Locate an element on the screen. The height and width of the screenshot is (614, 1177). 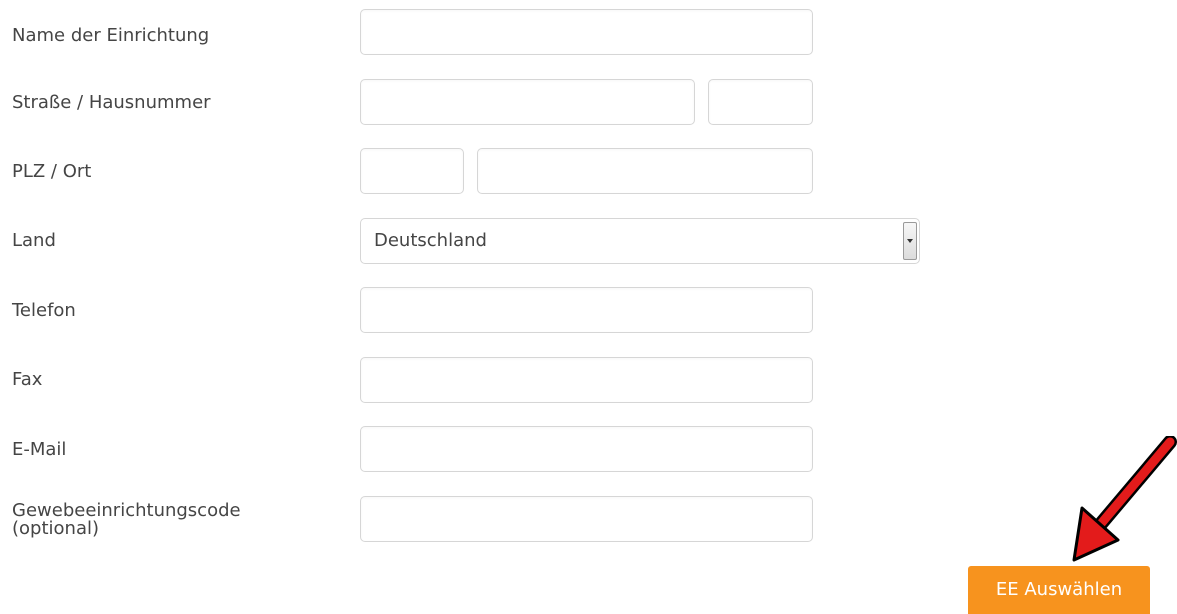
fax-label: Fax is located at coordinates (27, 379).